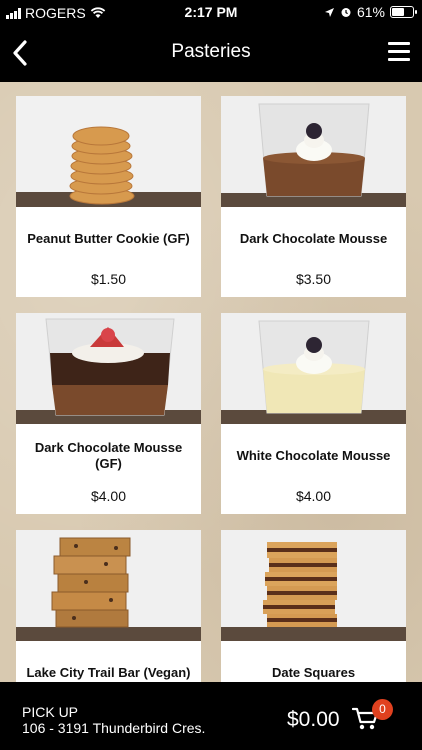 The width and height of the screenshot is (422, 750). What do you see at coordinates (313, 368) in the screenshot?
I see `product-photo-white-mousse` at bounding box center [313, 368].